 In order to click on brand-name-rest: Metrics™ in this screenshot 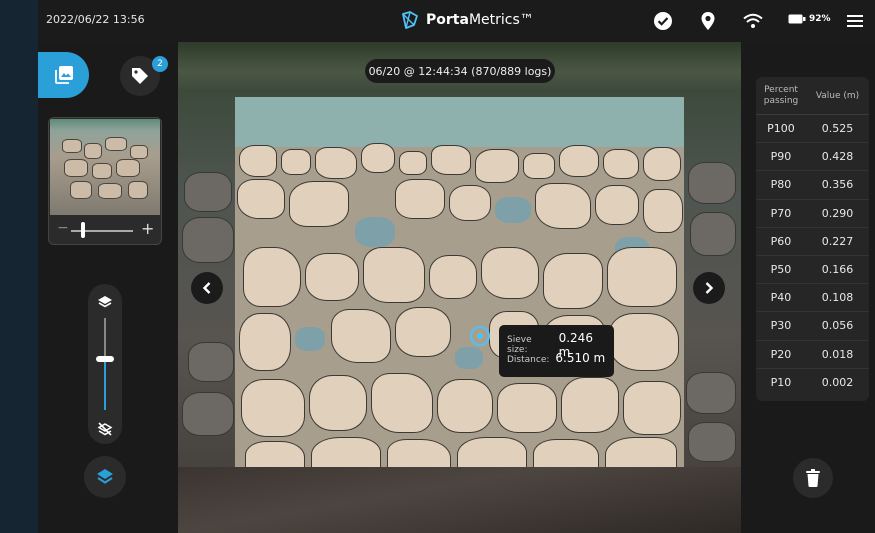, I will do `click(501, 20)`.